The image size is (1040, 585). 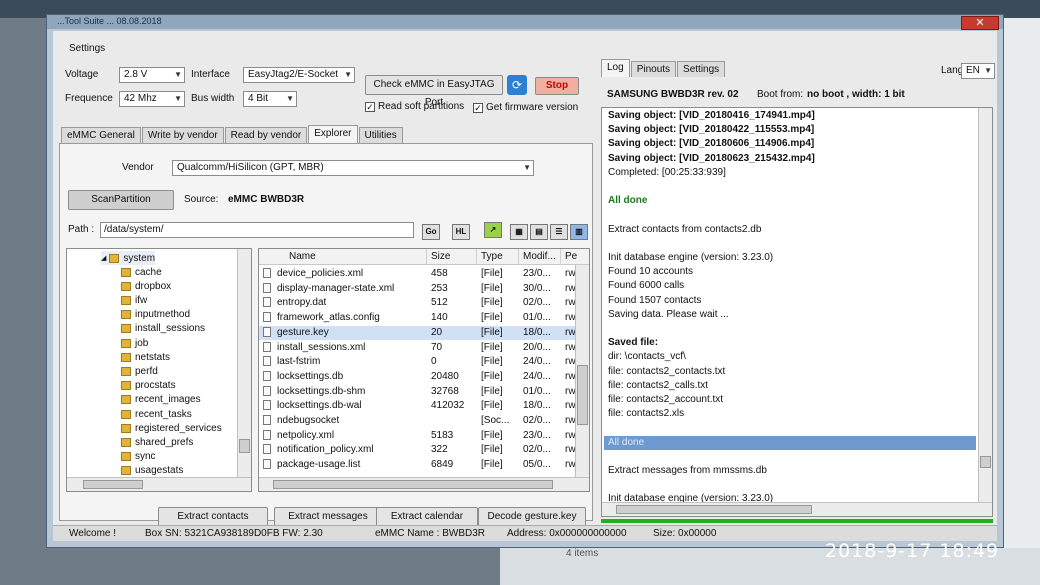 I want to click on tree-horizontal-scrollbar, so click(x=159, y=484).